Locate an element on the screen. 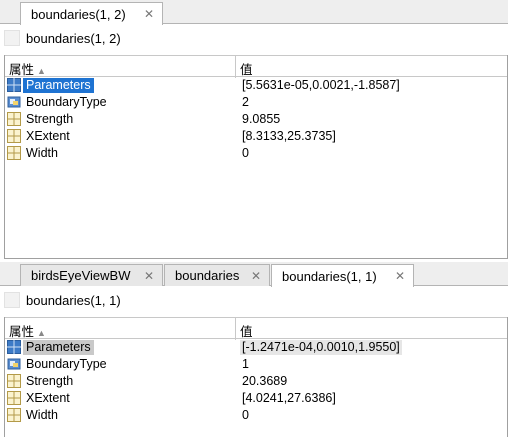 Image resolution: width=508 pixels, height=437 pixels. tab-bar: boundaries(1, 2) ✕ is located at coordinates (254, 12).